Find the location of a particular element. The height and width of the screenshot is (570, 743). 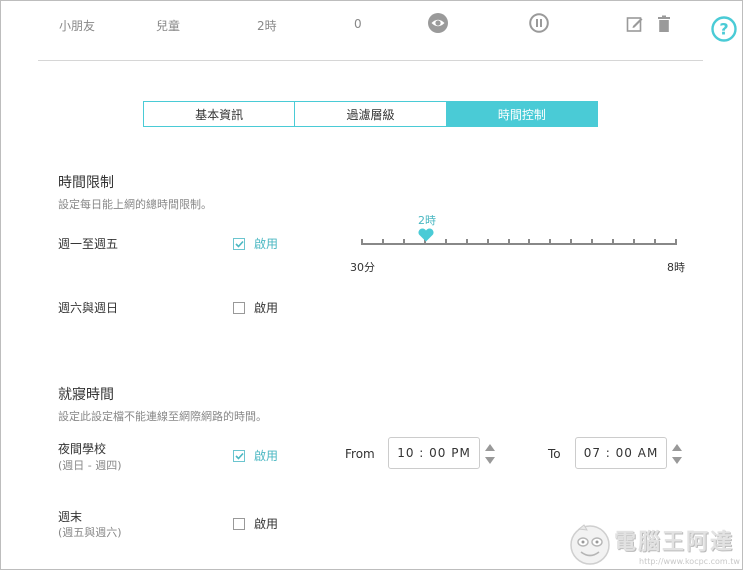

profile-category: 兒童 is located at coordinates (168, 26).